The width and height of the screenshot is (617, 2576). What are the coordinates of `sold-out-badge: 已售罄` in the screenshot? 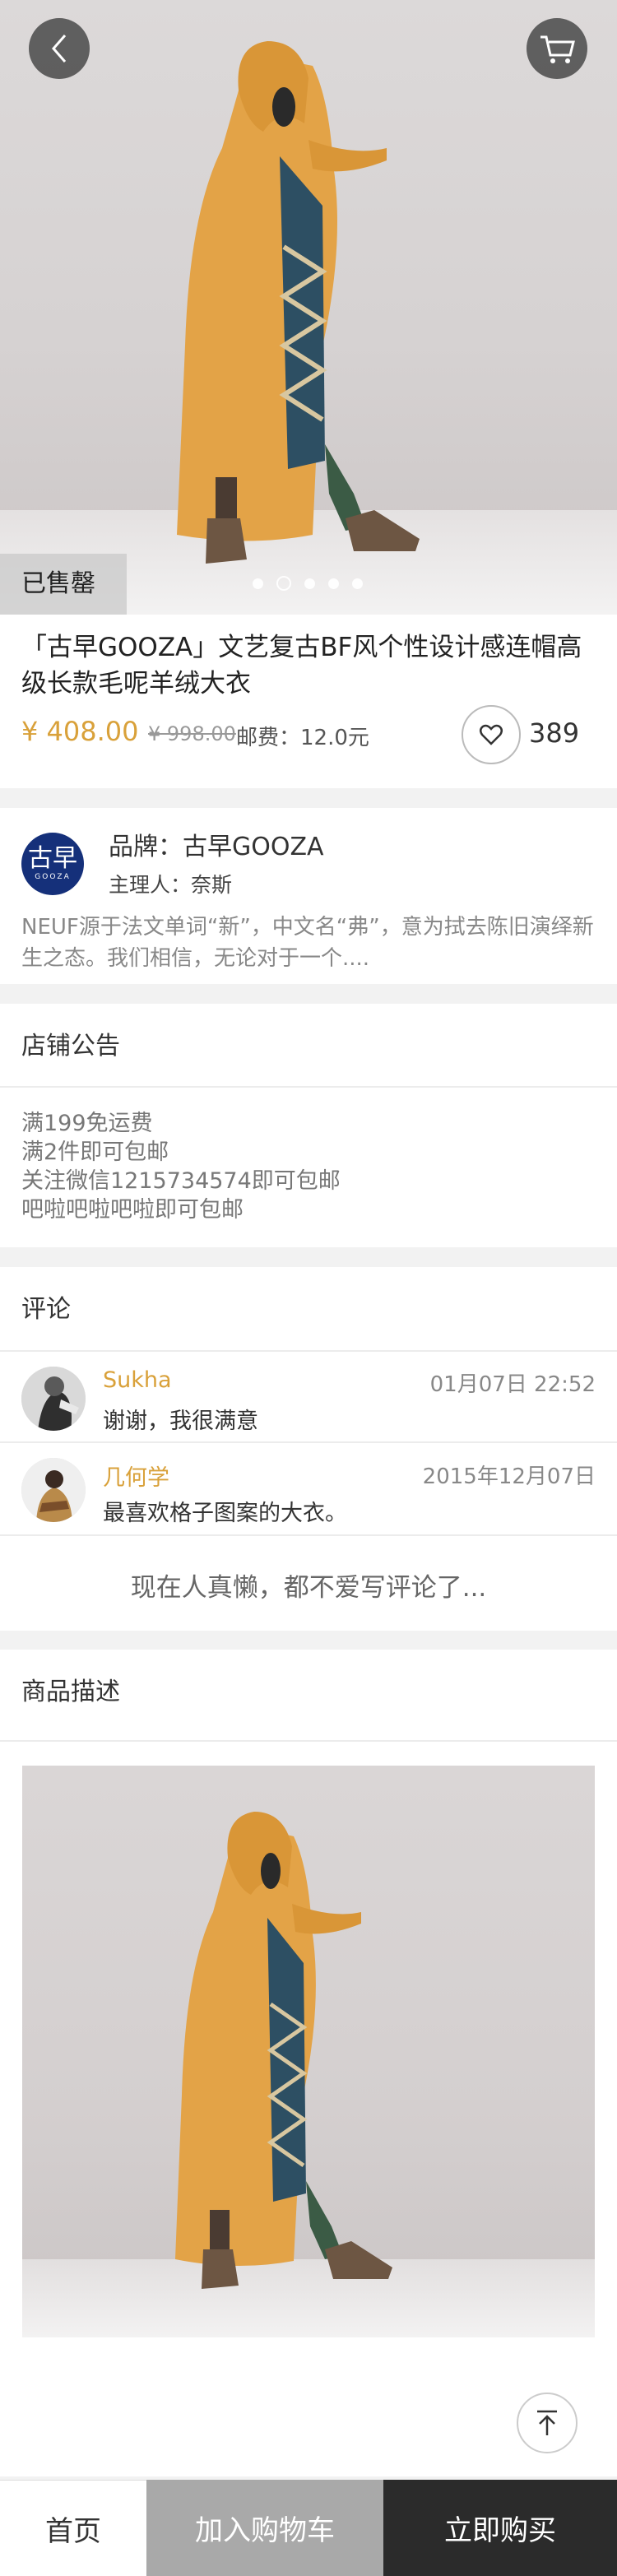 It's located at (63, 584).